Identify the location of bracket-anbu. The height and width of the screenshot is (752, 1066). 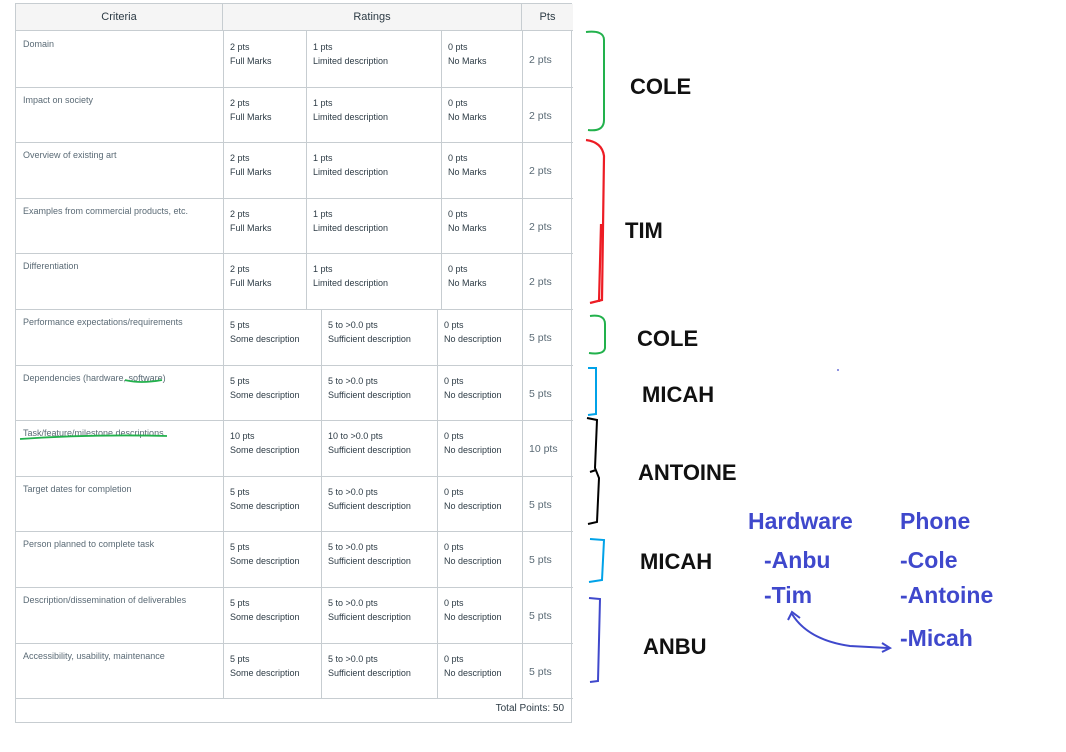
(595, 640).